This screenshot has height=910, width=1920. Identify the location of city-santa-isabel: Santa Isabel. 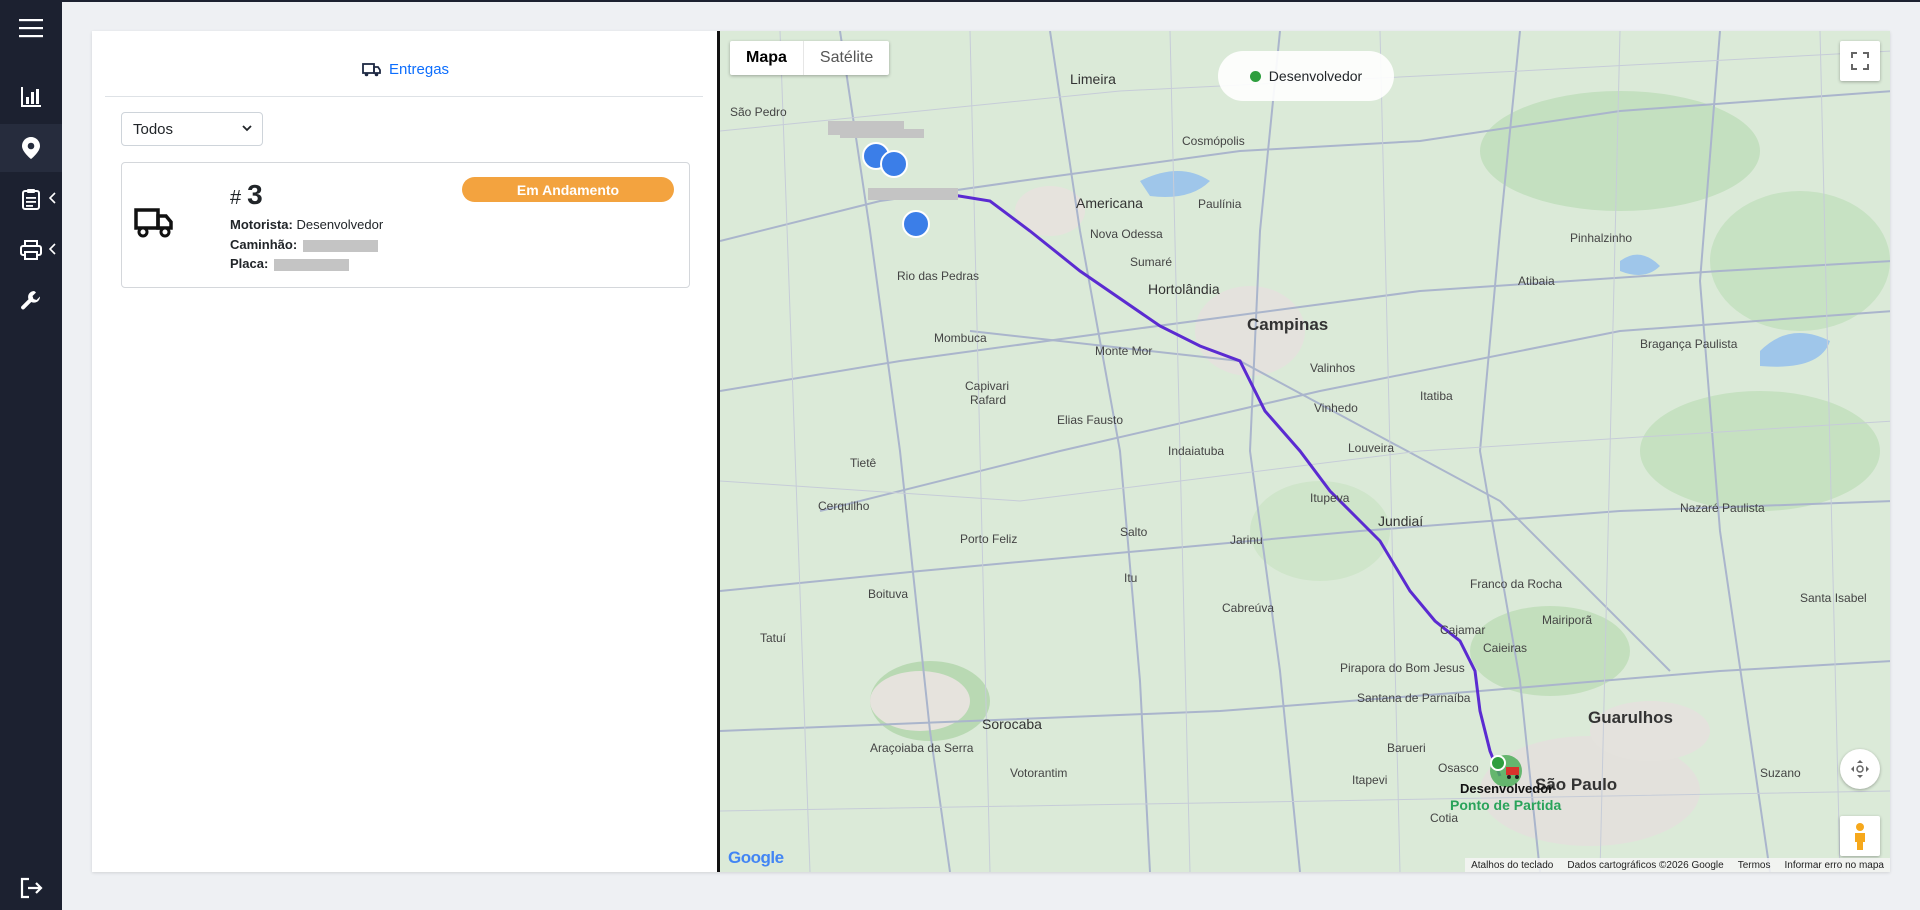
(1833, 598).